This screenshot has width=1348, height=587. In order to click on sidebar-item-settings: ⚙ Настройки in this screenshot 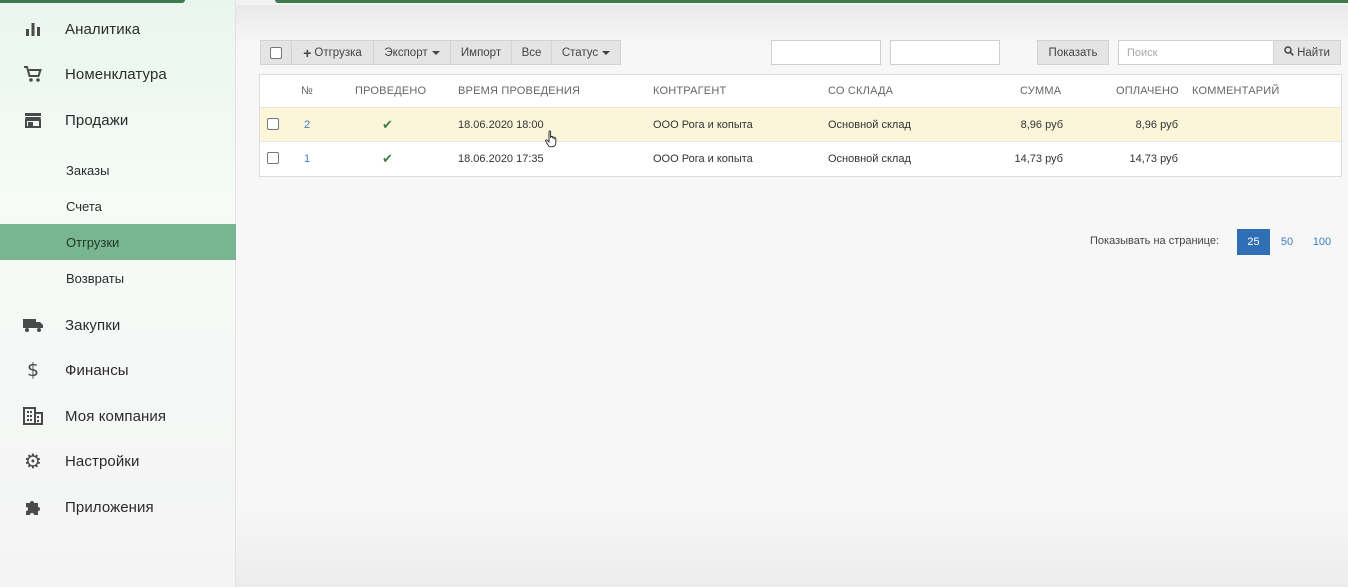, I will do `click(118, 461)`.